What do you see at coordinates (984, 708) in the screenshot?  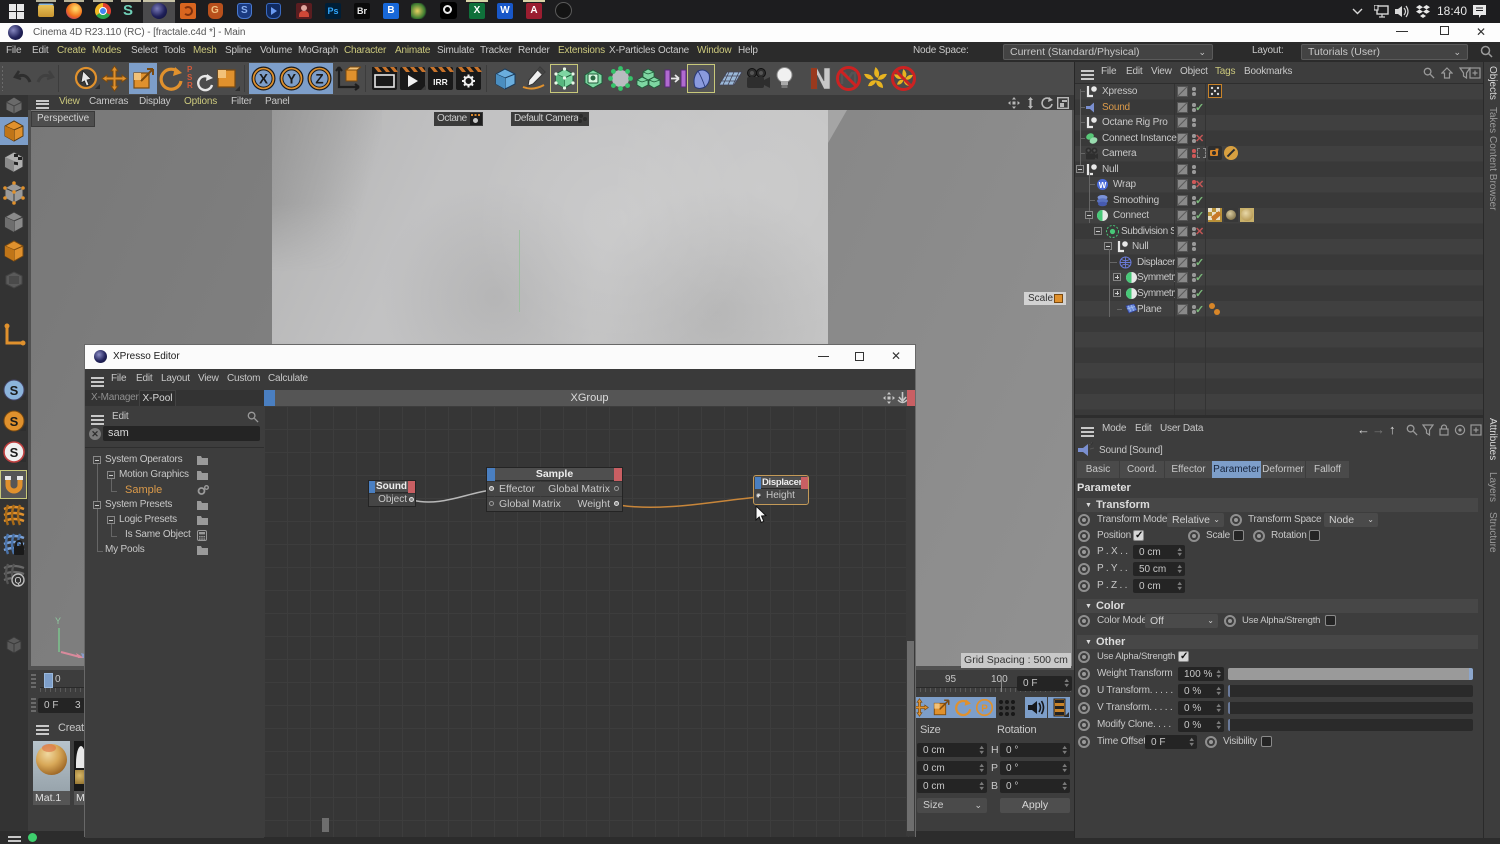 I see `svg-text: P` at bounding box center [984, 708].